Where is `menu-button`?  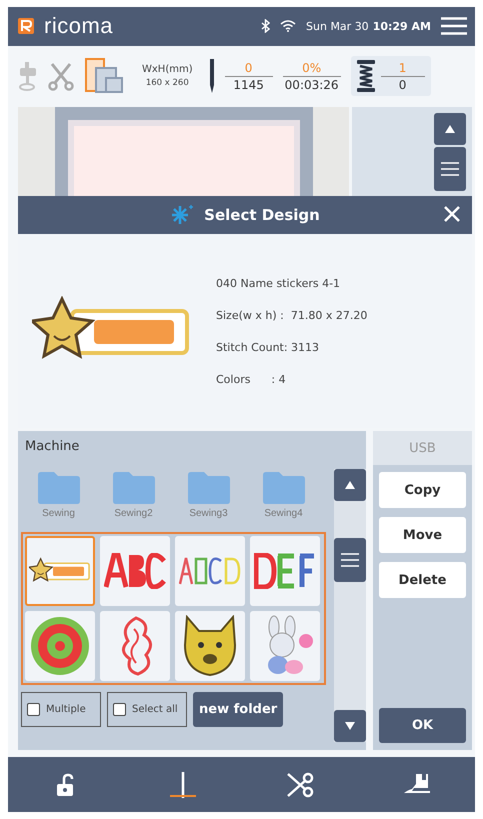 menu-button is located at coordinates (450, 168).